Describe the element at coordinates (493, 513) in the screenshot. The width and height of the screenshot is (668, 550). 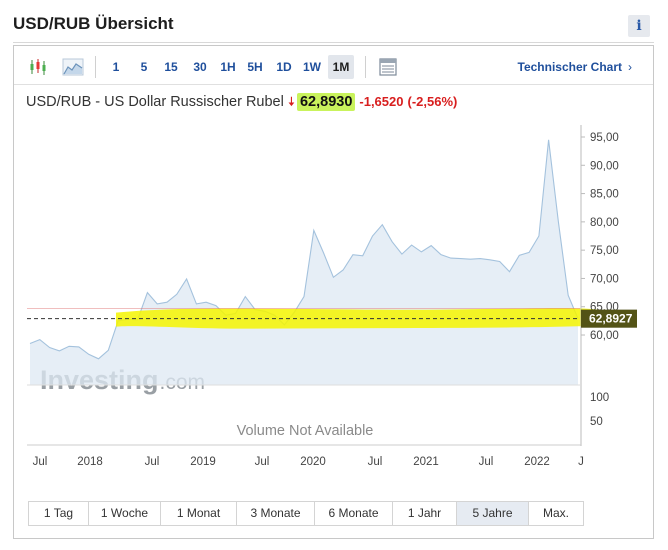
I see `range-5-jahre: 5 Jahre` at that location.